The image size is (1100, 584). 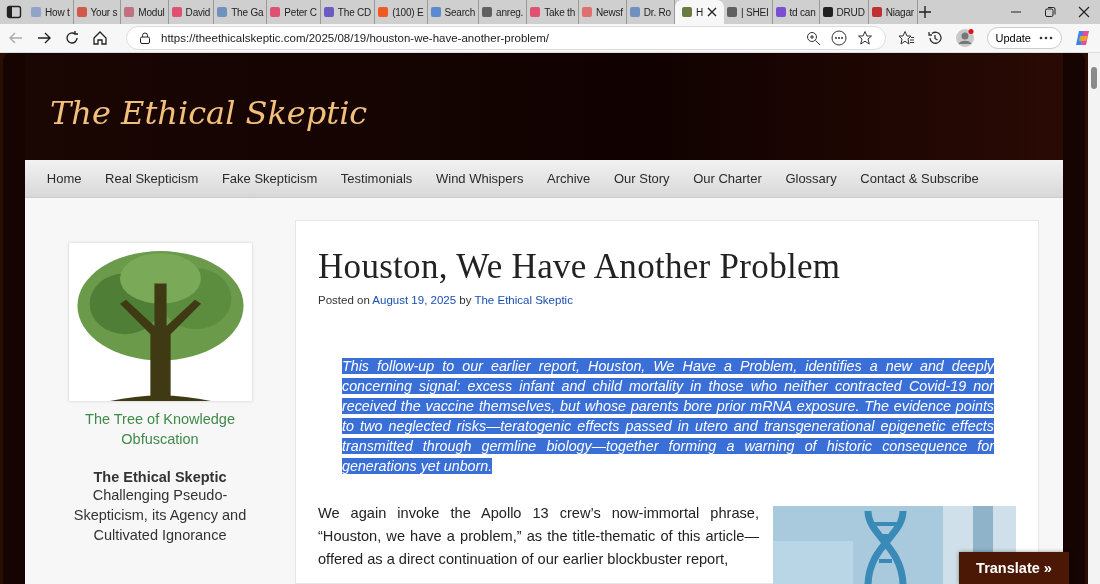 What do you see at coordinates (14, 12) in the screenshot?
I see `sidebar-icon` at bounding box center [14, 12].